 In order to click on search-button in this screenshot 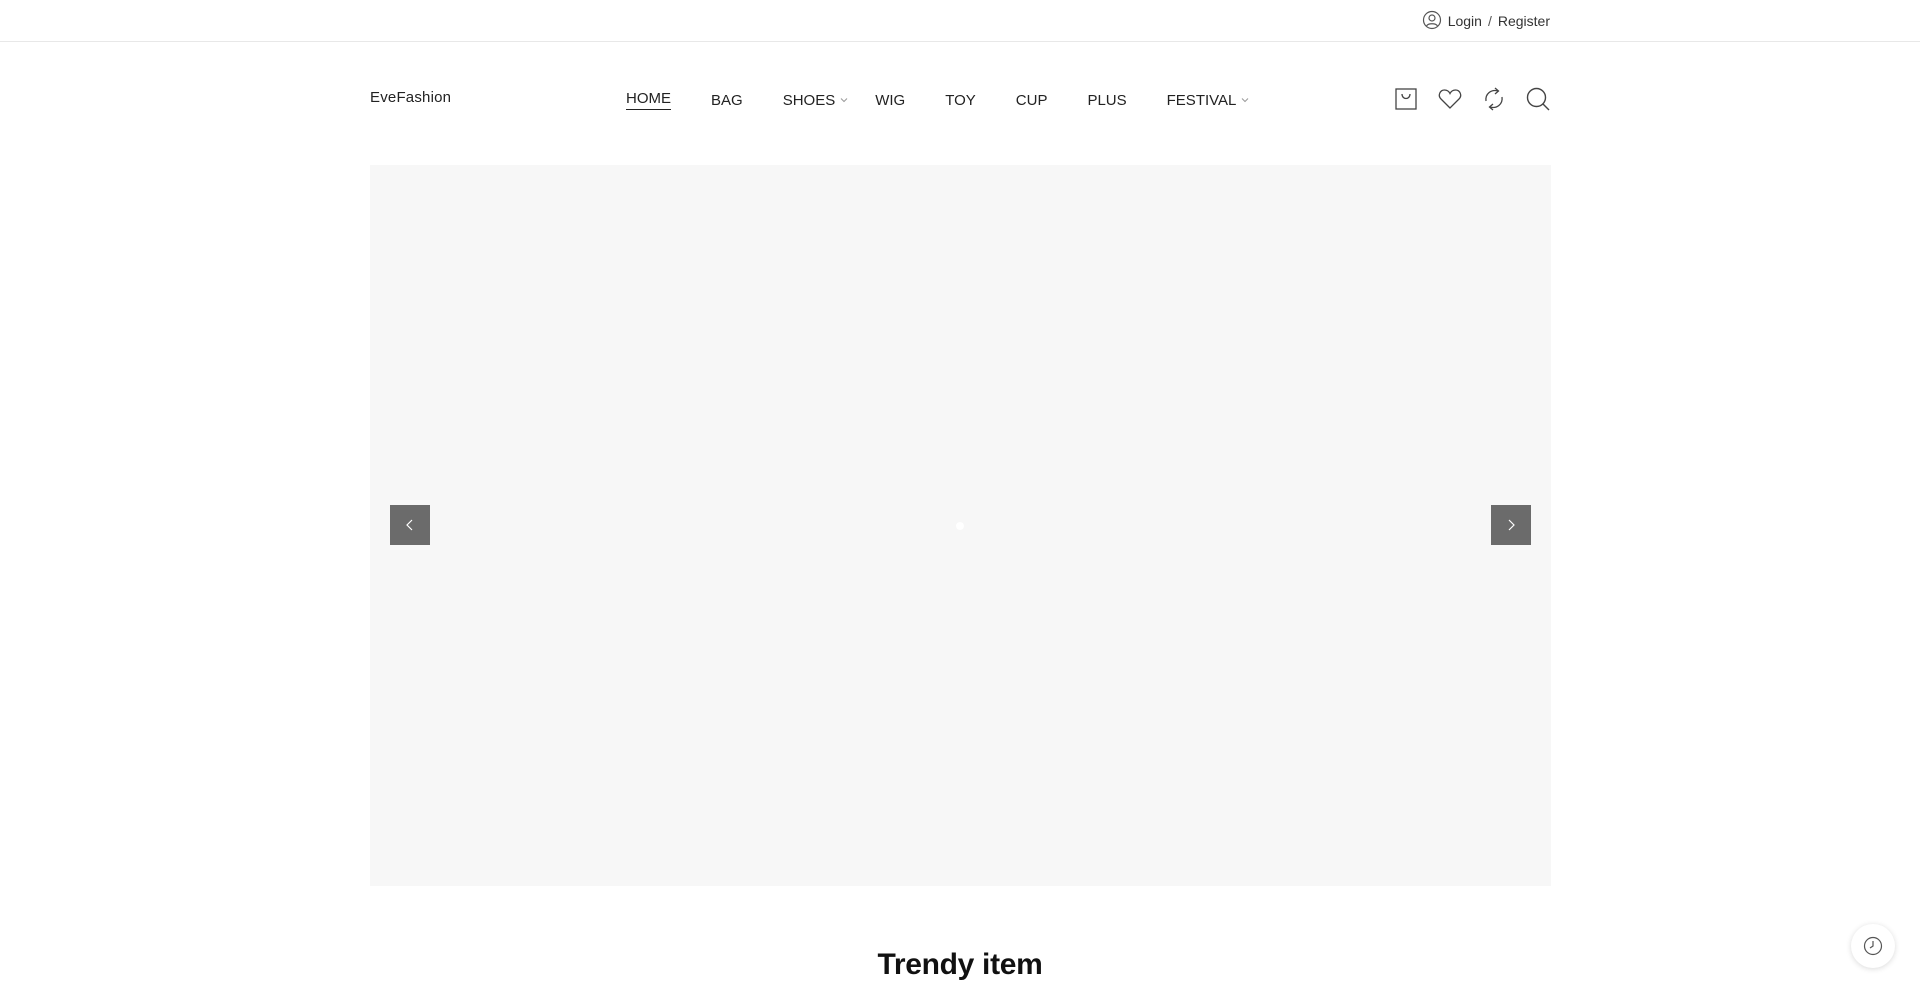, I will do `click(1538, 99)`.